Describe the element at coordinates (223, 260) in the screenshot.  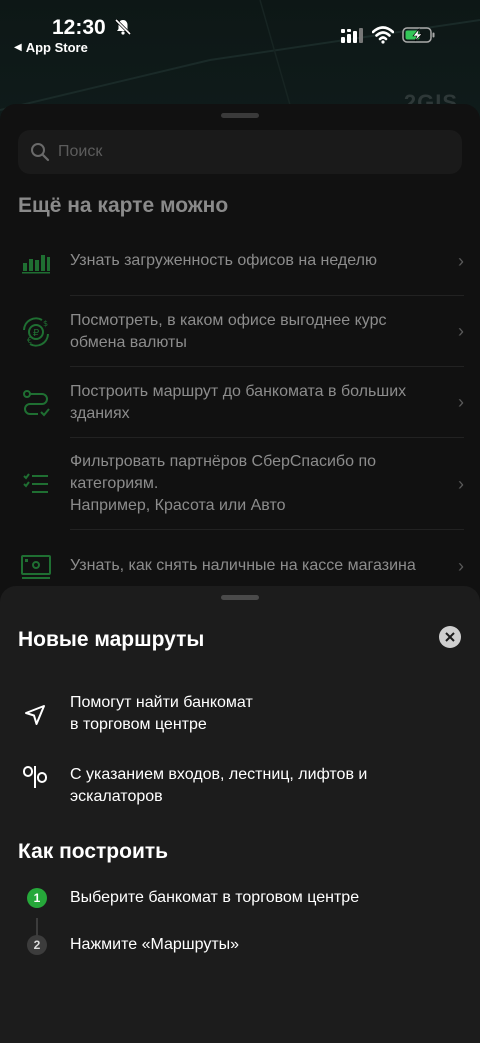
I see `list-item-text: Узнать загруженность офисов на неделю` at that location.